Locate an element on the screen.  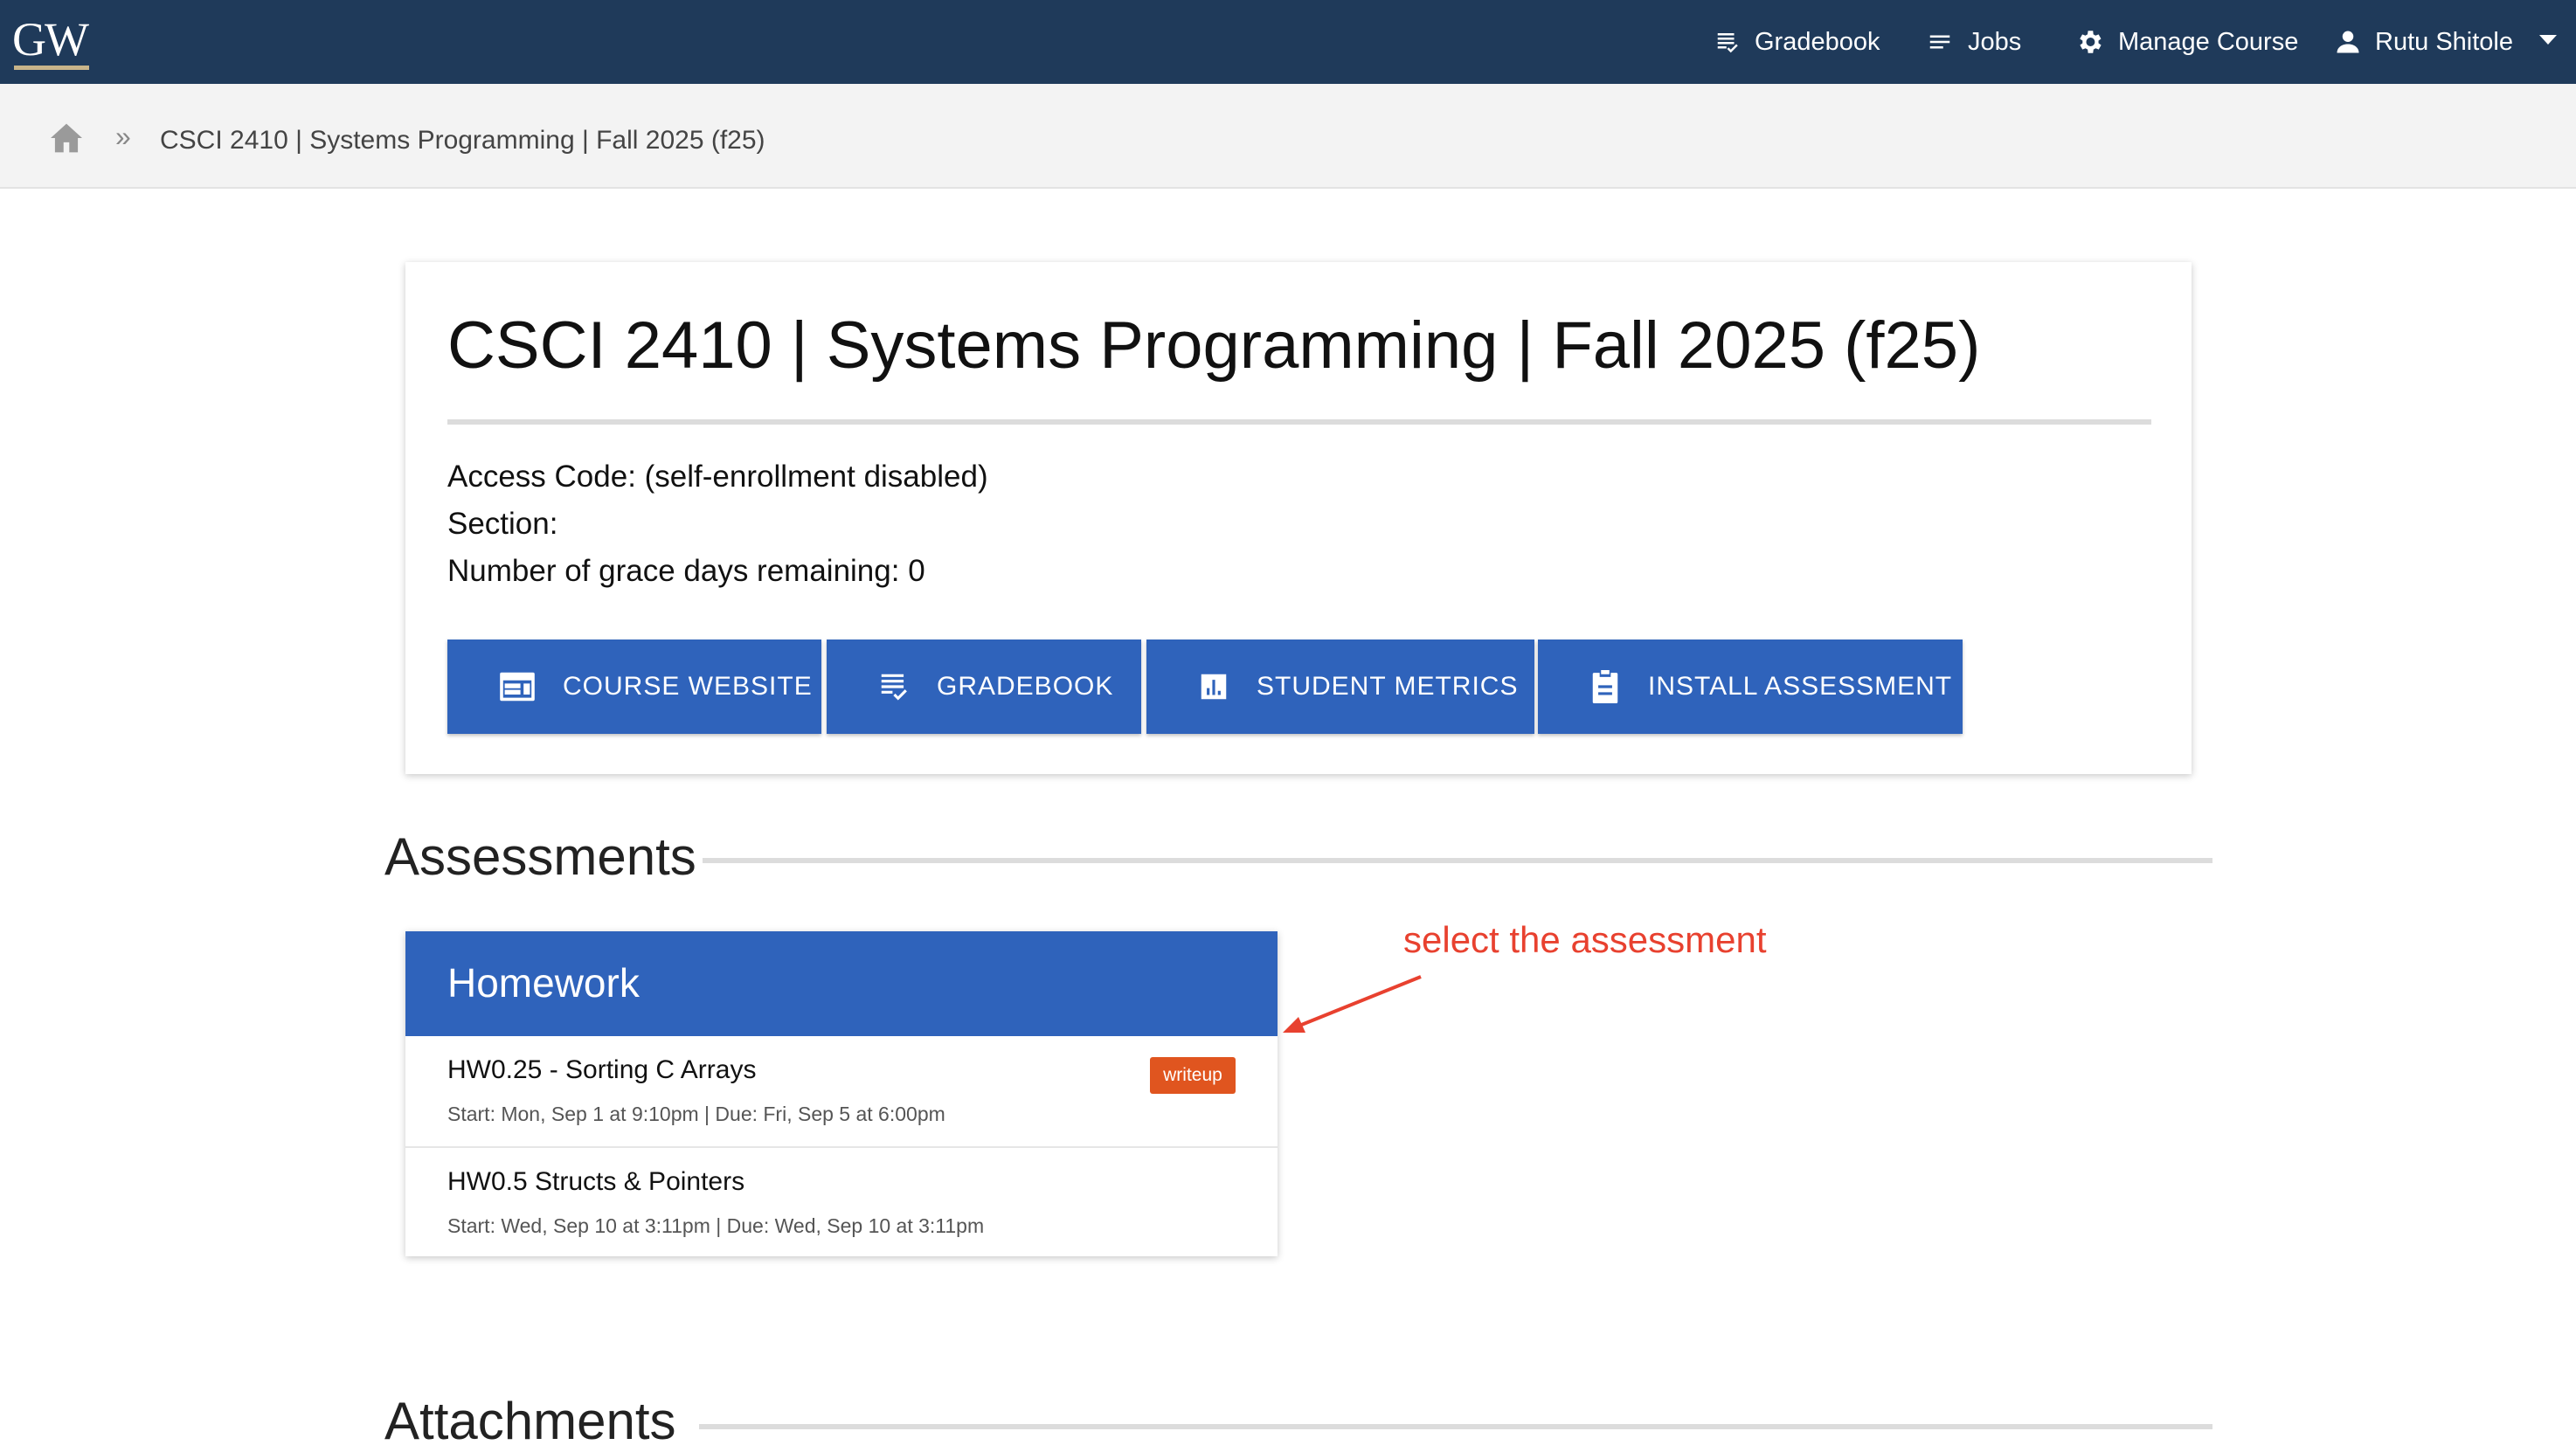
logo-underline is located at coordinates (51, 68).